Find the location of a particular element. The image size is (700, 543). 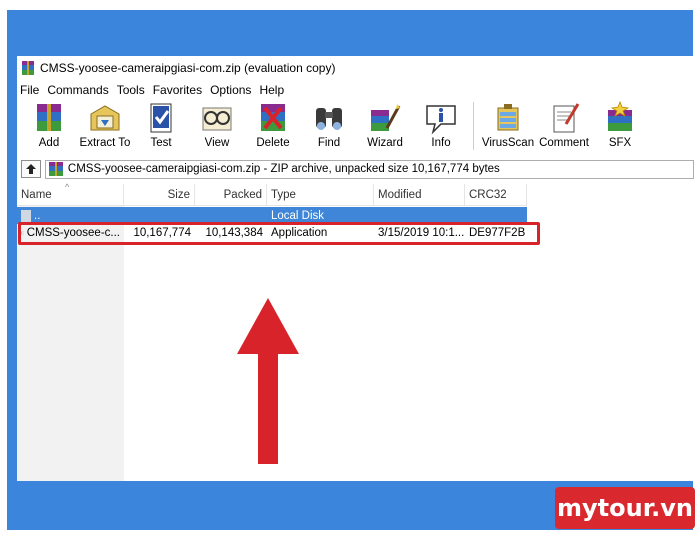

column-size-label: Size is located at coordinates (178, 195).